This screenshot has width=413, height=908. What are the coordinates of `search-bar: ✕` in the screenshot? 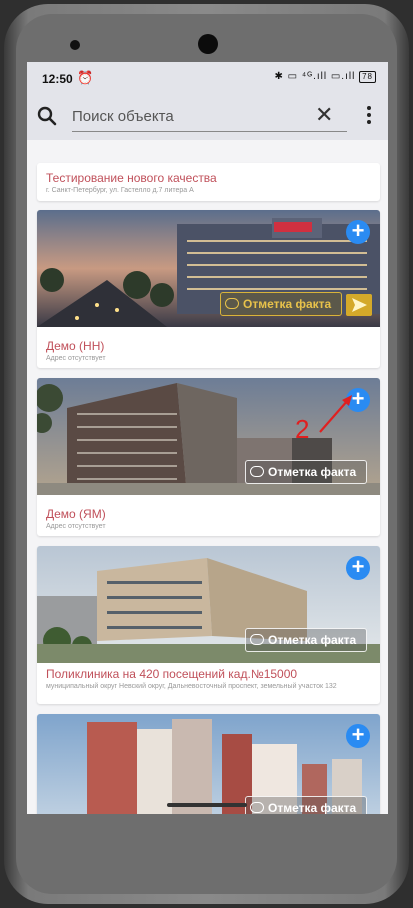 It's located at (207, 117).